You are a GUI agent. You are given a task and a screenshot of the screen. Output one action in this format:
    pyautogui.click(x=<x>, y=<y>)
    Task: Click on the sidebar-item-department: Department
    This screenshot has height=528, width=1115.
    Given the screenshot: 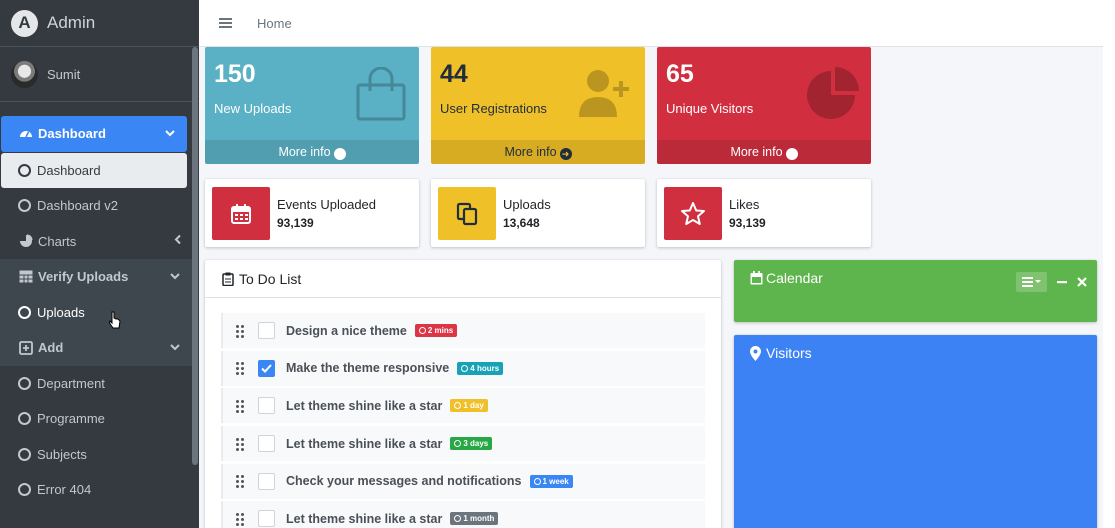 What is the action you would take?
    pyautogui.click(x=96, y=384)
    